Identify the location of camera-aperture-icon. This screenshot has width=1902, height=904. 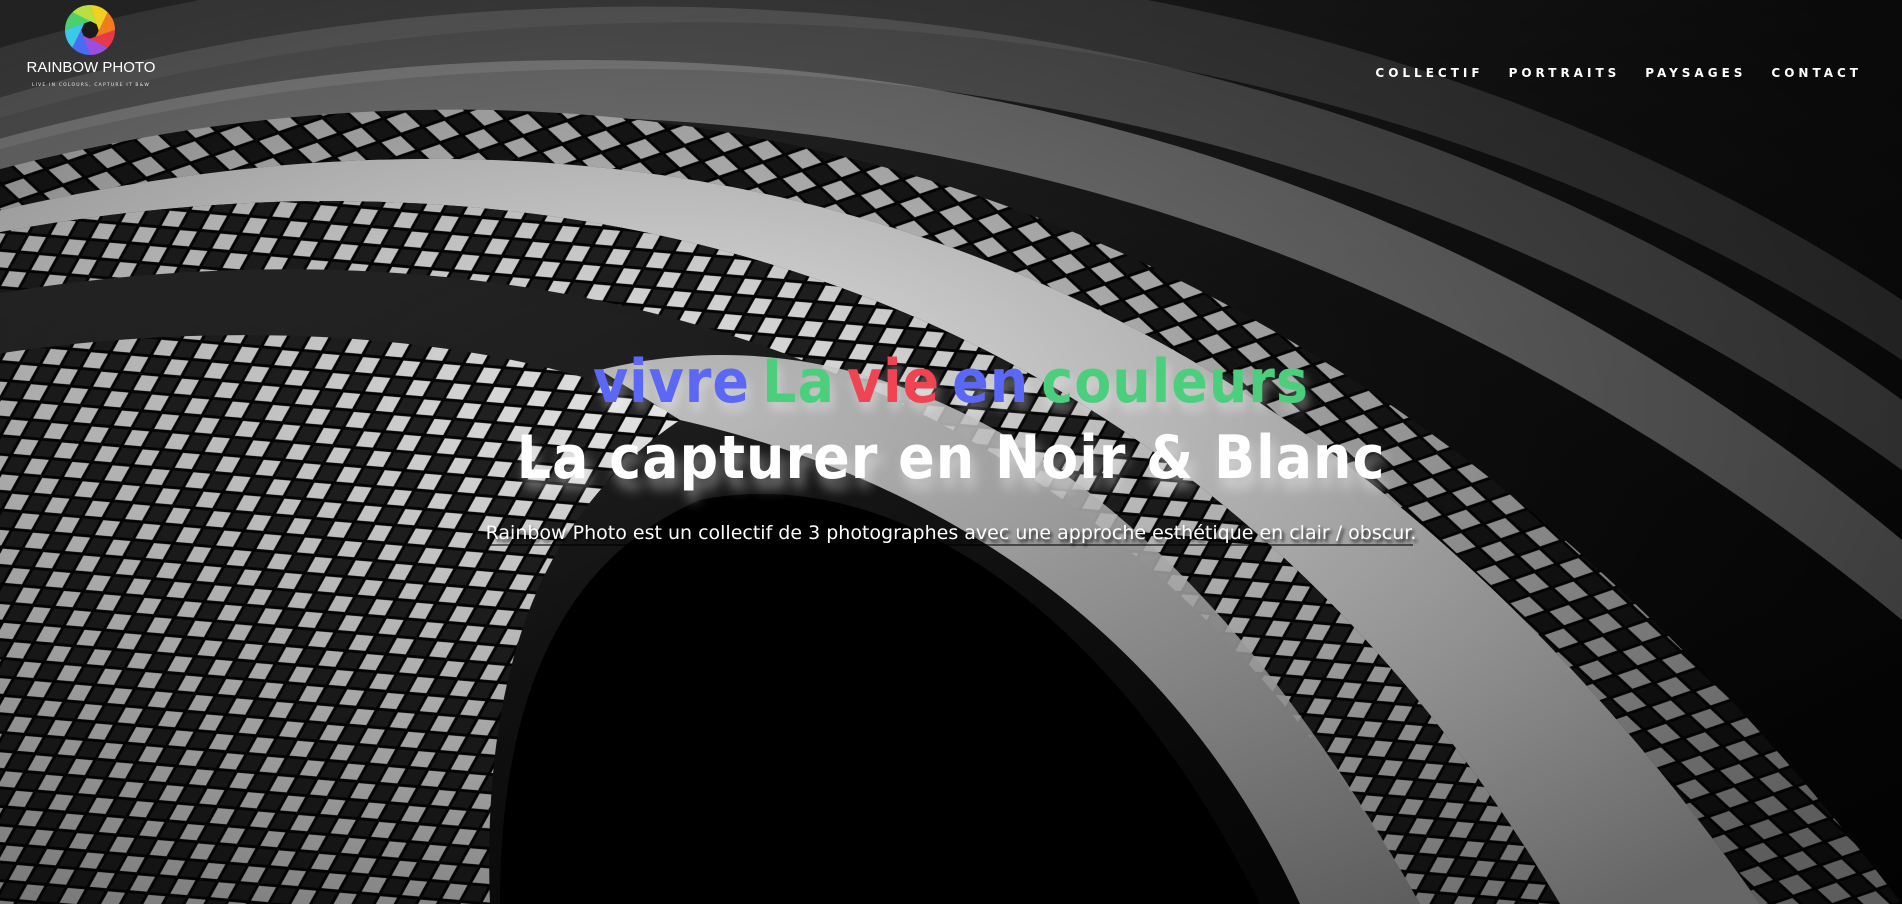
(90, 30).